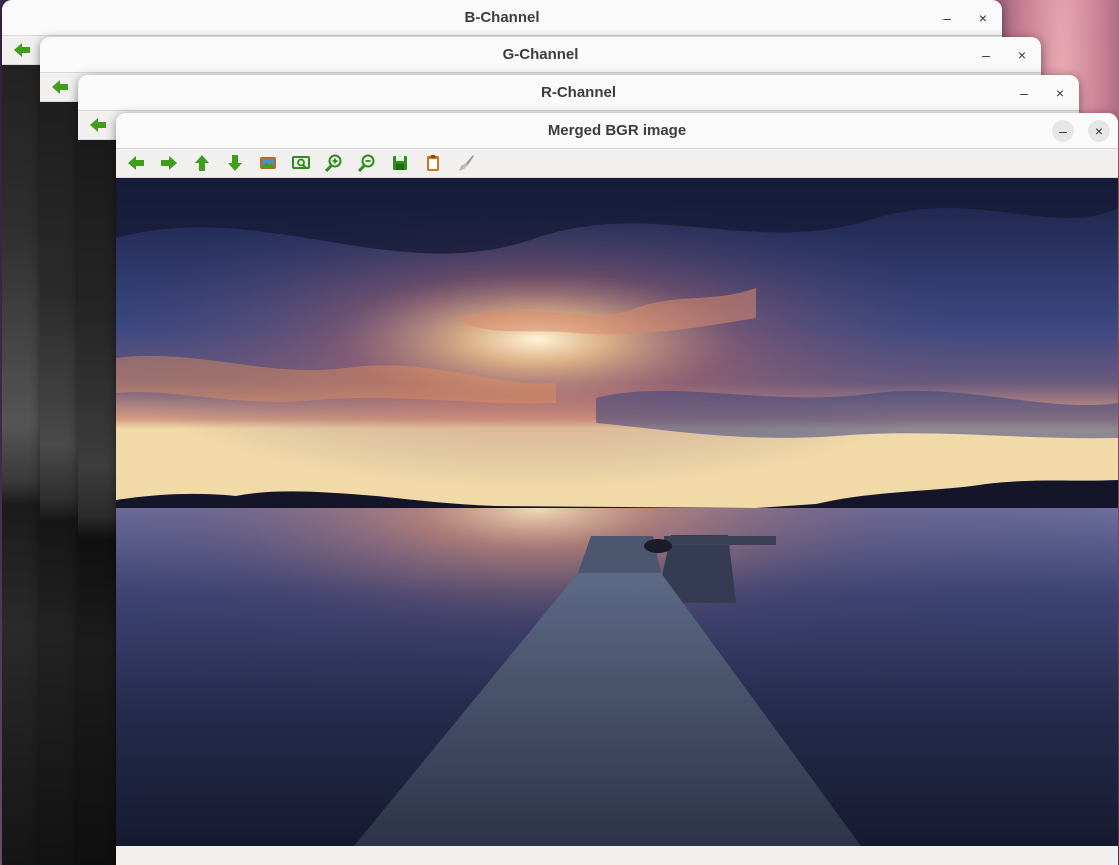 The width and height of the screenshot is (1119, 865). What do you see at coordinates (169, 163) in the screenshot?
I see `forward-arrow-icon` at bounding box center [169, 163].